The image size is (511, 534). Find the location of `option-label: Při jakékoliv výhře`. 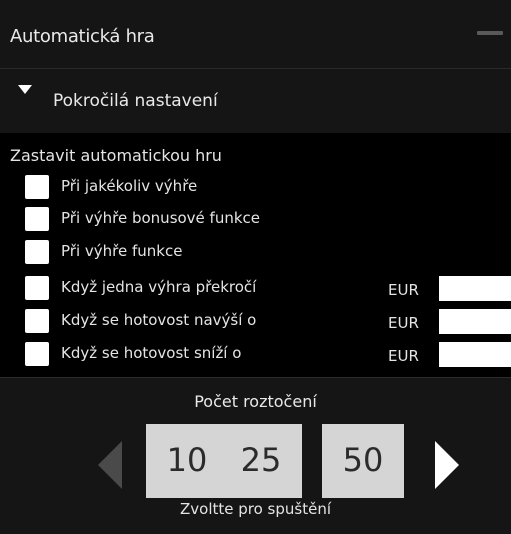

option-label: Při jakékoliv výhře is located at coordinates (129, 186).